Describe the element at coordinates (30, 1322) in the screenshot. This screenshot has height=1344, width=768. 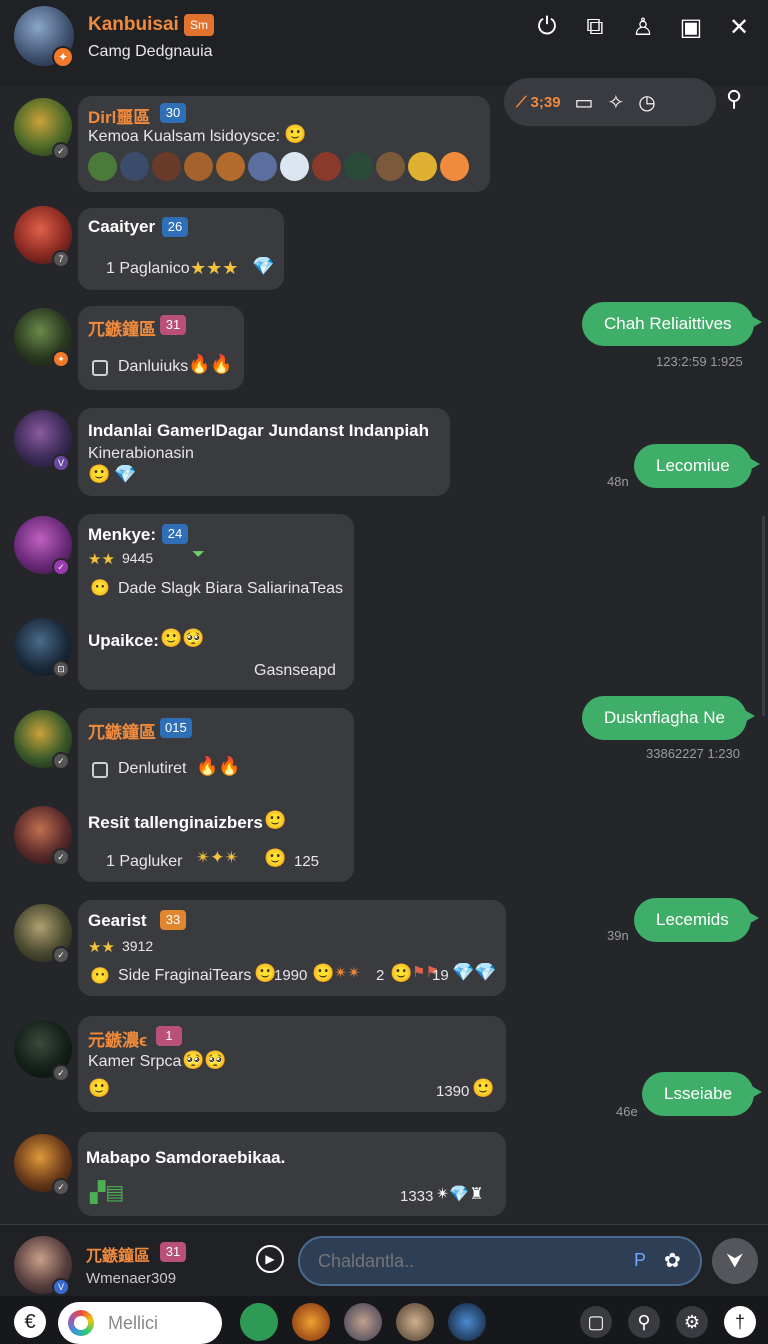
I see `menu-icon: €` at that location.